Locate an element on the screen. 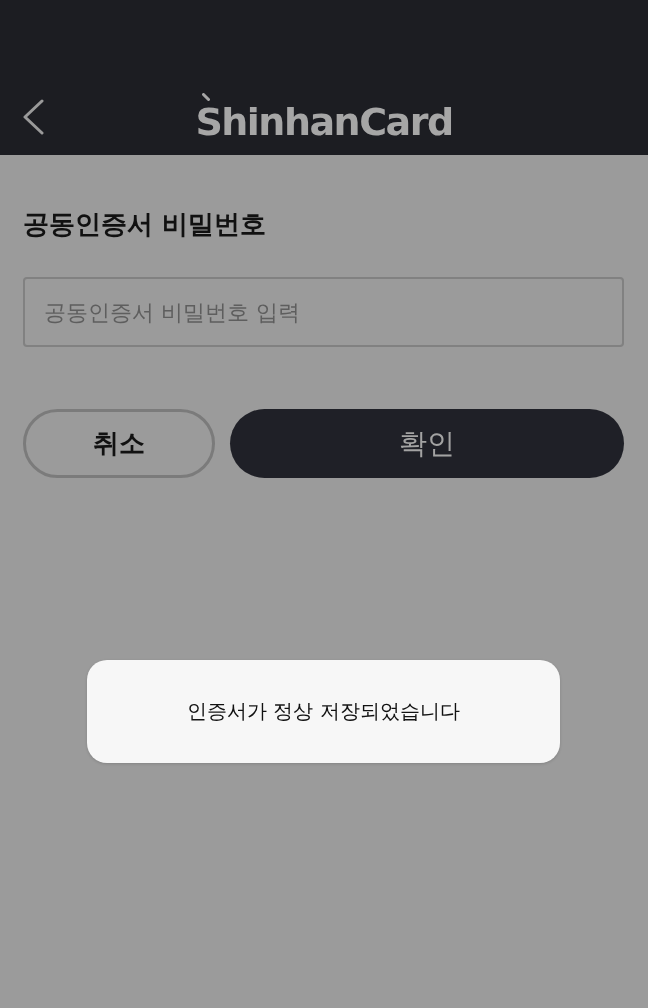 The image size is (648, 1008). section-title: 공동인증서 비밀번호 is located at coordinates (145, 224).